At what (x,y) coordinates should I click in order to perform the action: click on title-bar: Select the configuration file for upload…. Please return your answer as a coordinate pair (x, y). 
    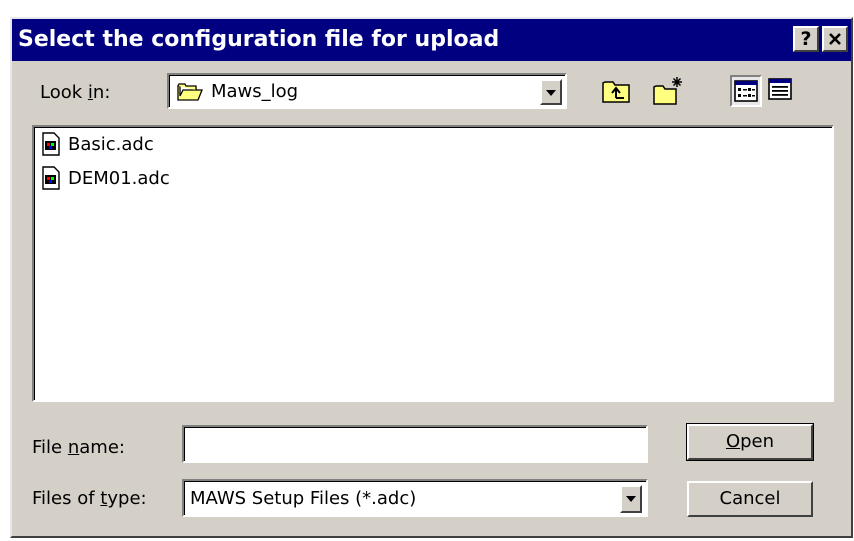
    Looking at the image, I should click on (431, 40).